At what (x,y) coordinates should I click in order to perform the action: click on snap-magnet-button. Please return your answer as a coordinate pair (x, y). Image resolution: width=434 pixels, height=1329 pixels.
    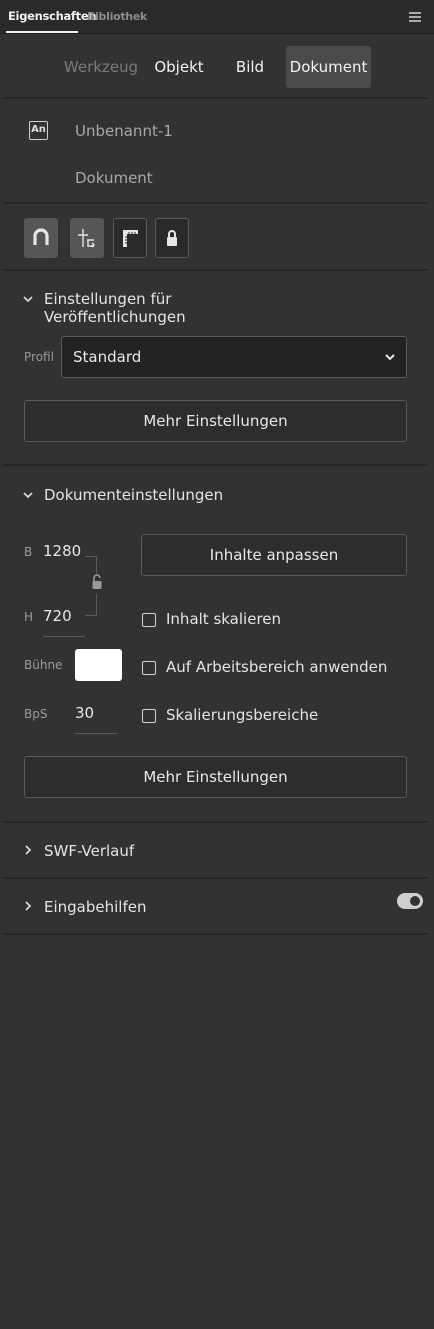
    Looking at the image, I should click on (41, 238).